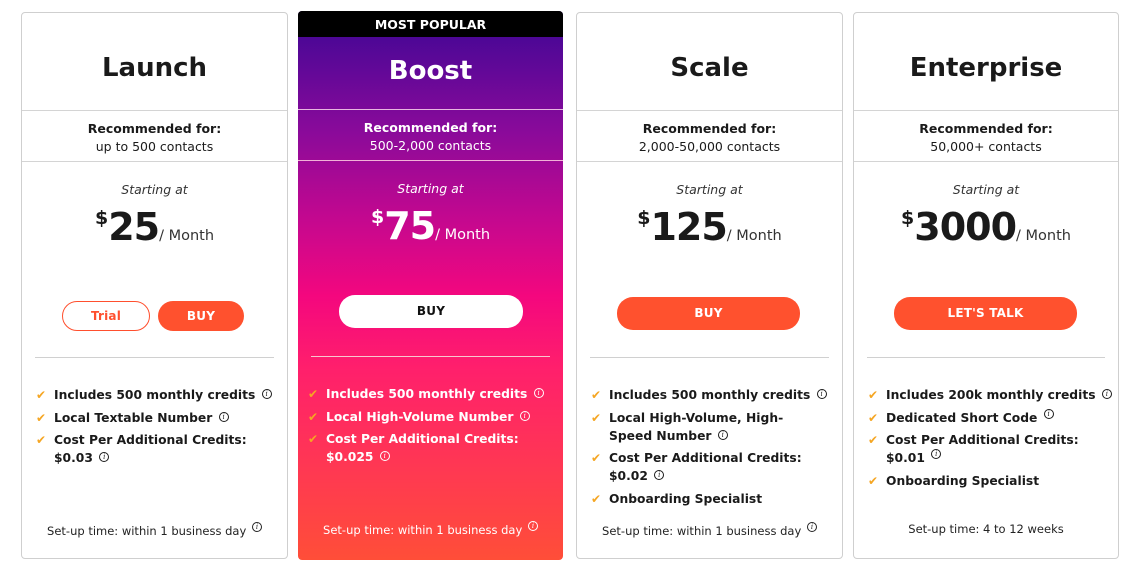  What do you see at coordinates (986, 138) in the screenshot?
I see `recommended-for: Recommended for: 50,000+ contacts` at bounding box center [986, 138].